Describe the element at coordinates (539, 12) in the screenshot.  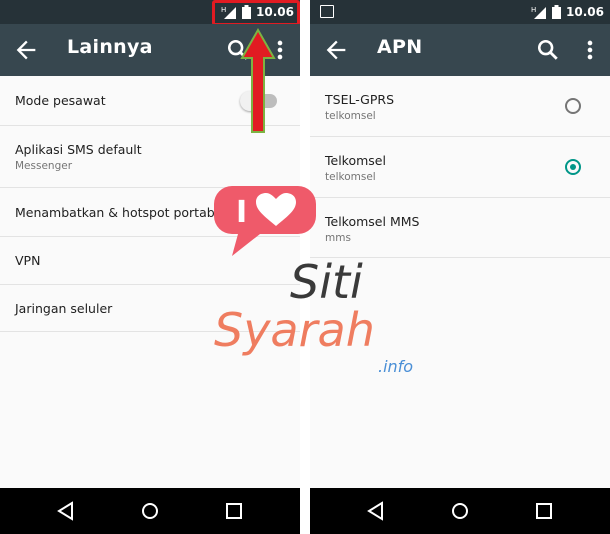
I see `signal-icon: H` at that location.